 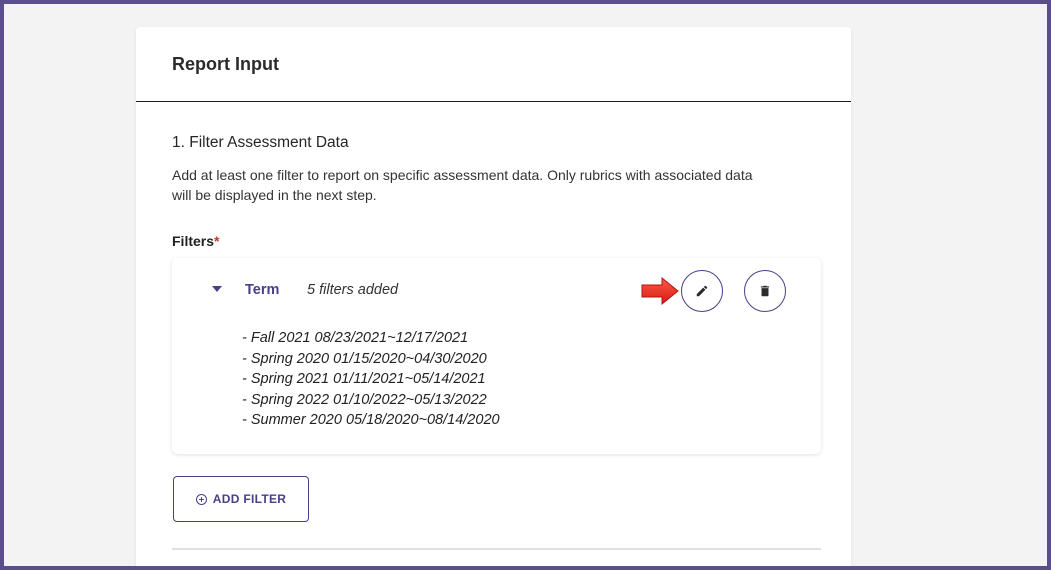 I want to click on add-filter-label: ADD FILTER, so click(x=249, y=499).